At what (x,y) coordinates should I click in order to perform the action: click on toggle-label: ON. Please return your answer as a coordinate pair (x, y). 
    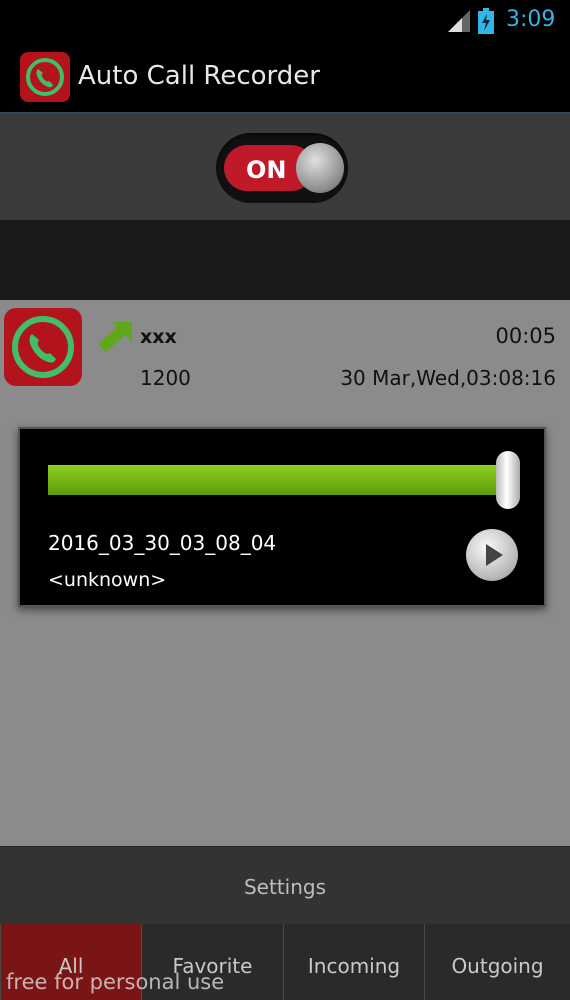
    Looking at the image, I should click on (266, 170).